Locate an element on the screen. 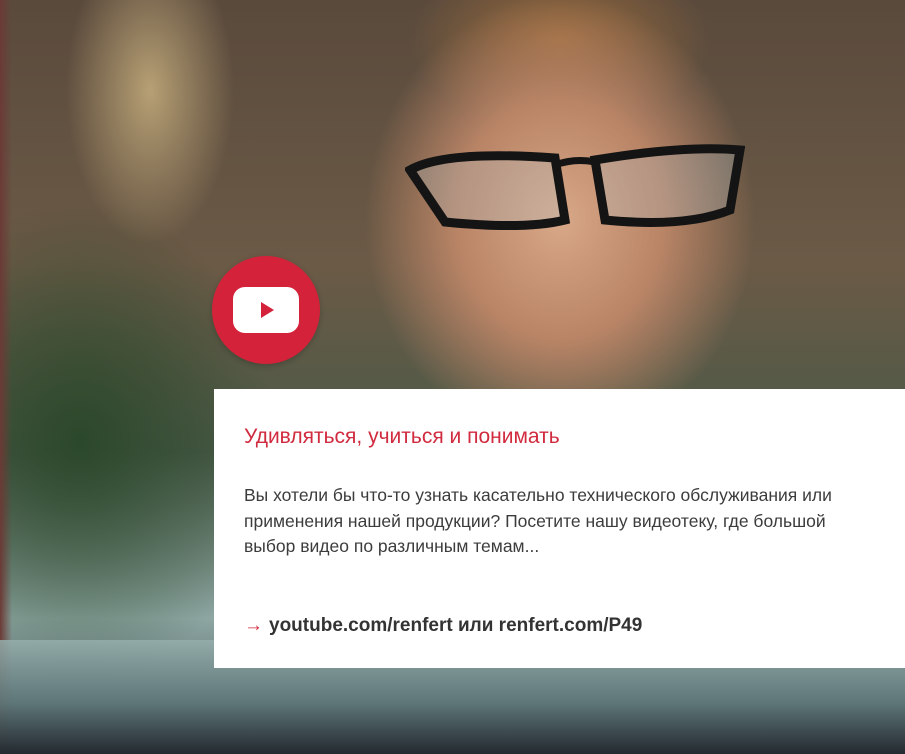  play-icon is located at coordinates (267, 310).